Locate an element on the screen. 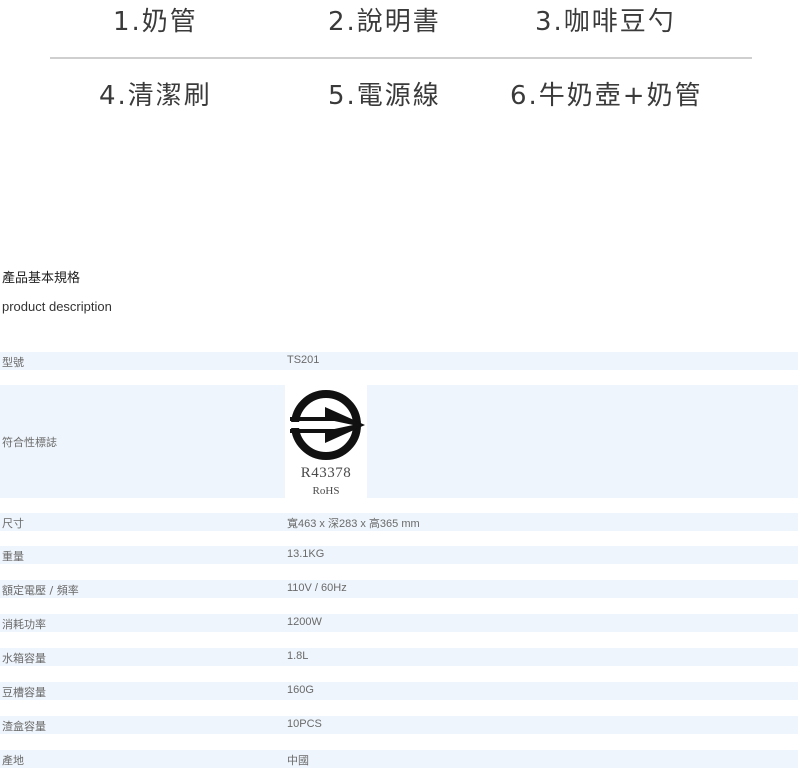 The height and width of the screenshot is (773, 800). spec-row-certification: 符合性標誌 R43378 RoHS is located at coordinates (399, 442).